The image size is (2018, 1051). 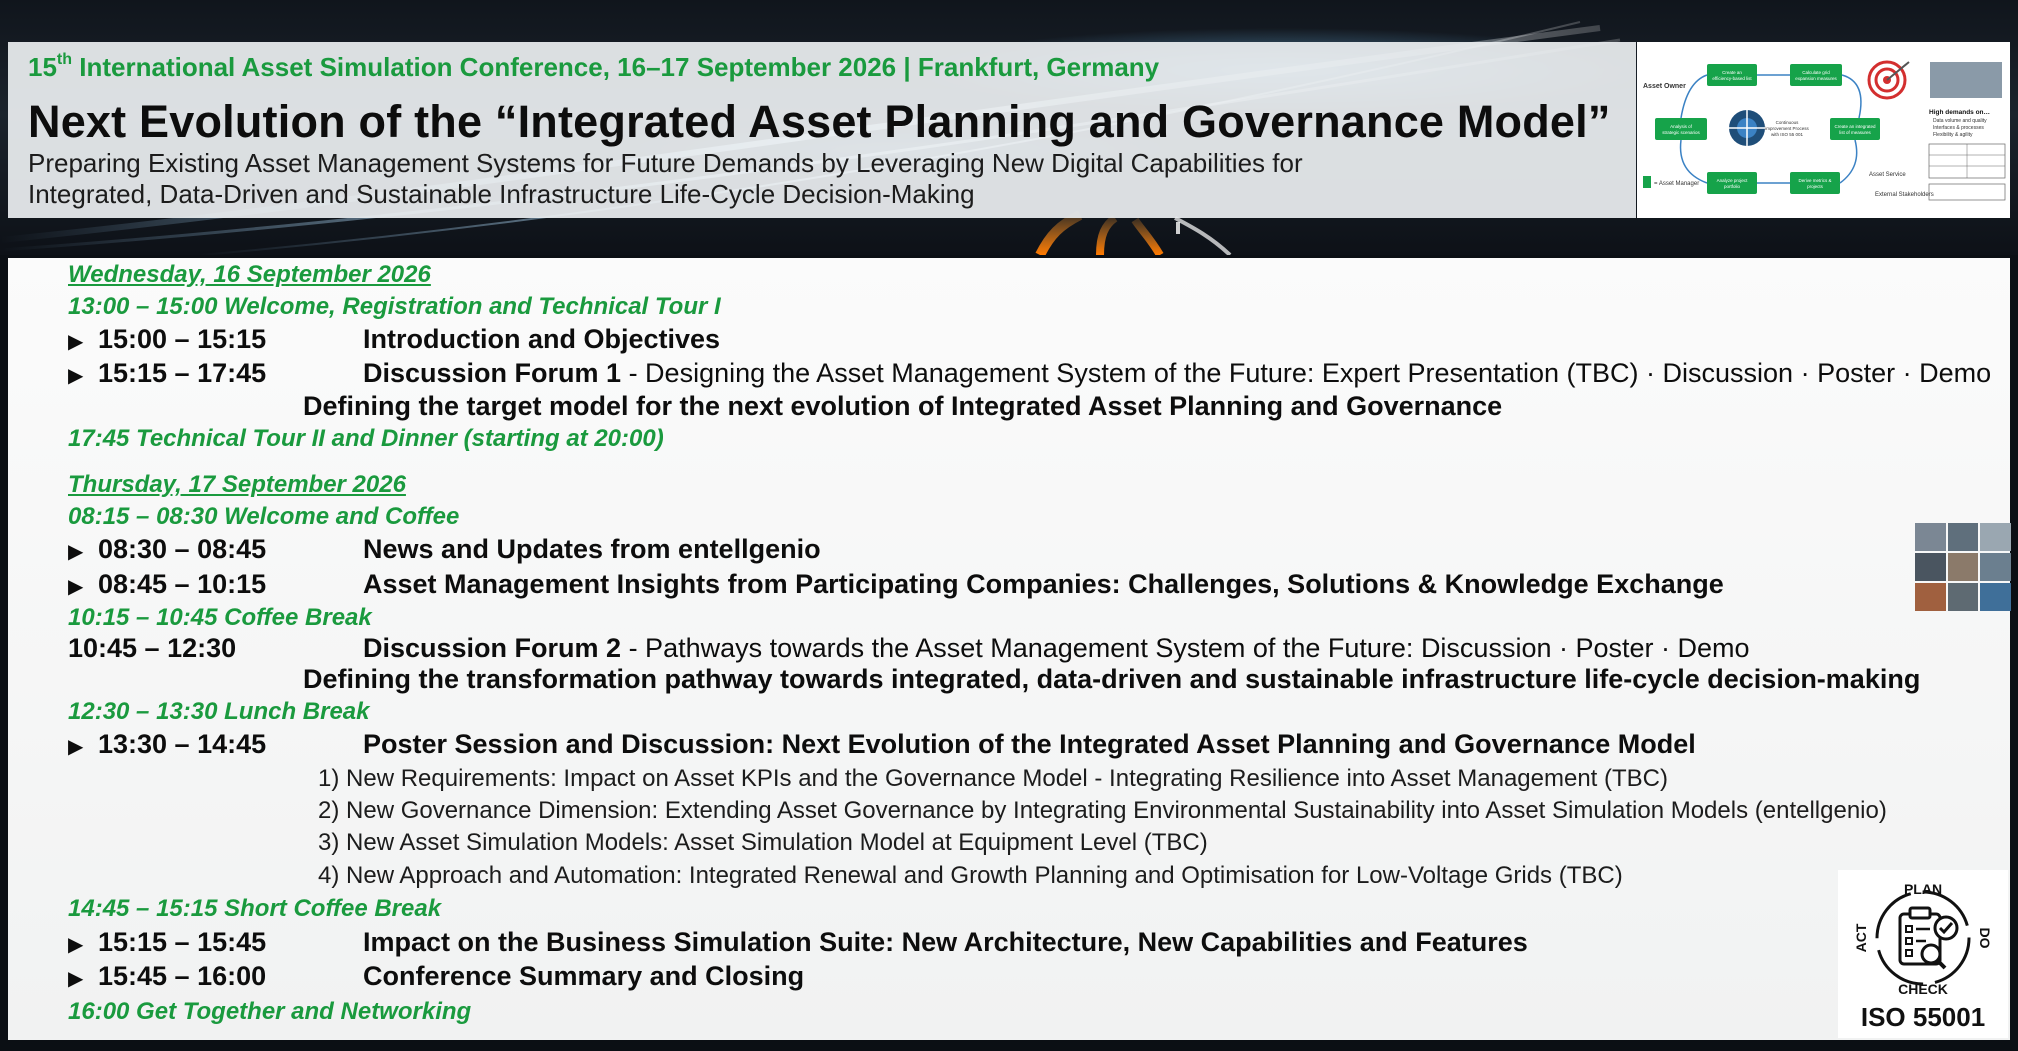 What do you see at coordinates (237, 484) in the screenshot?
I see `day2-date: Thursday, 17 September 2026` at bounding box center [237, 484].